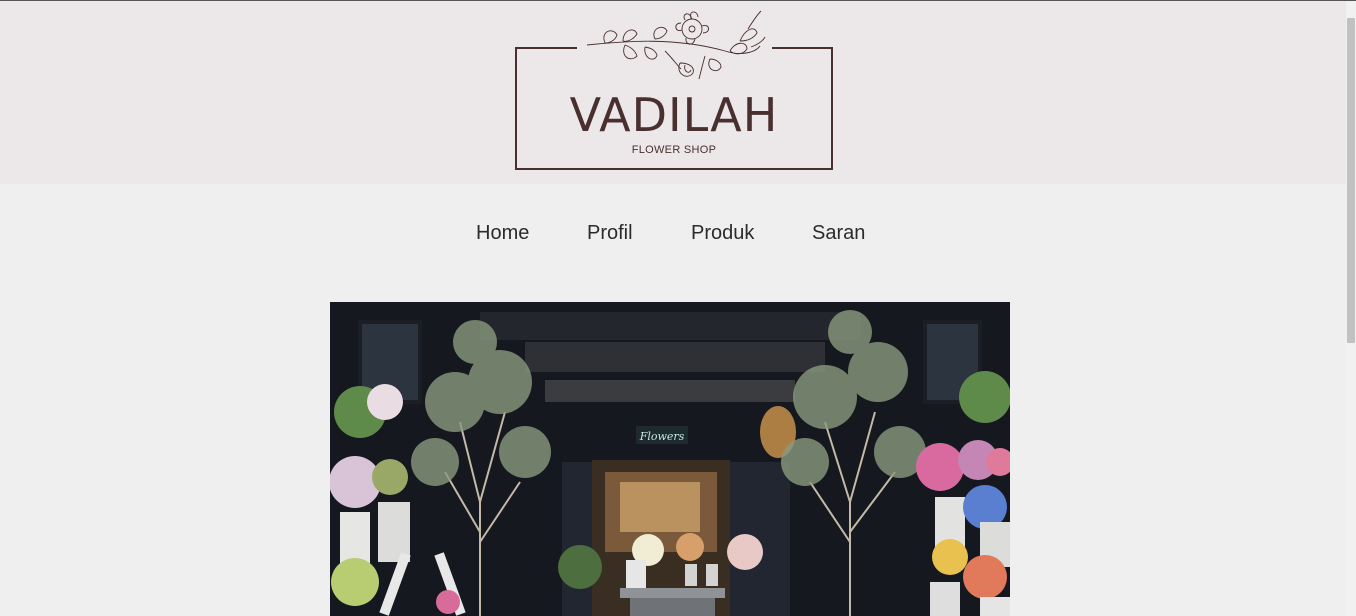 The image size is (1356, 616). Describe the element at coordinates (674, 115) in the screenshot. I see `logo-brand-name: VADILAH` at that location.